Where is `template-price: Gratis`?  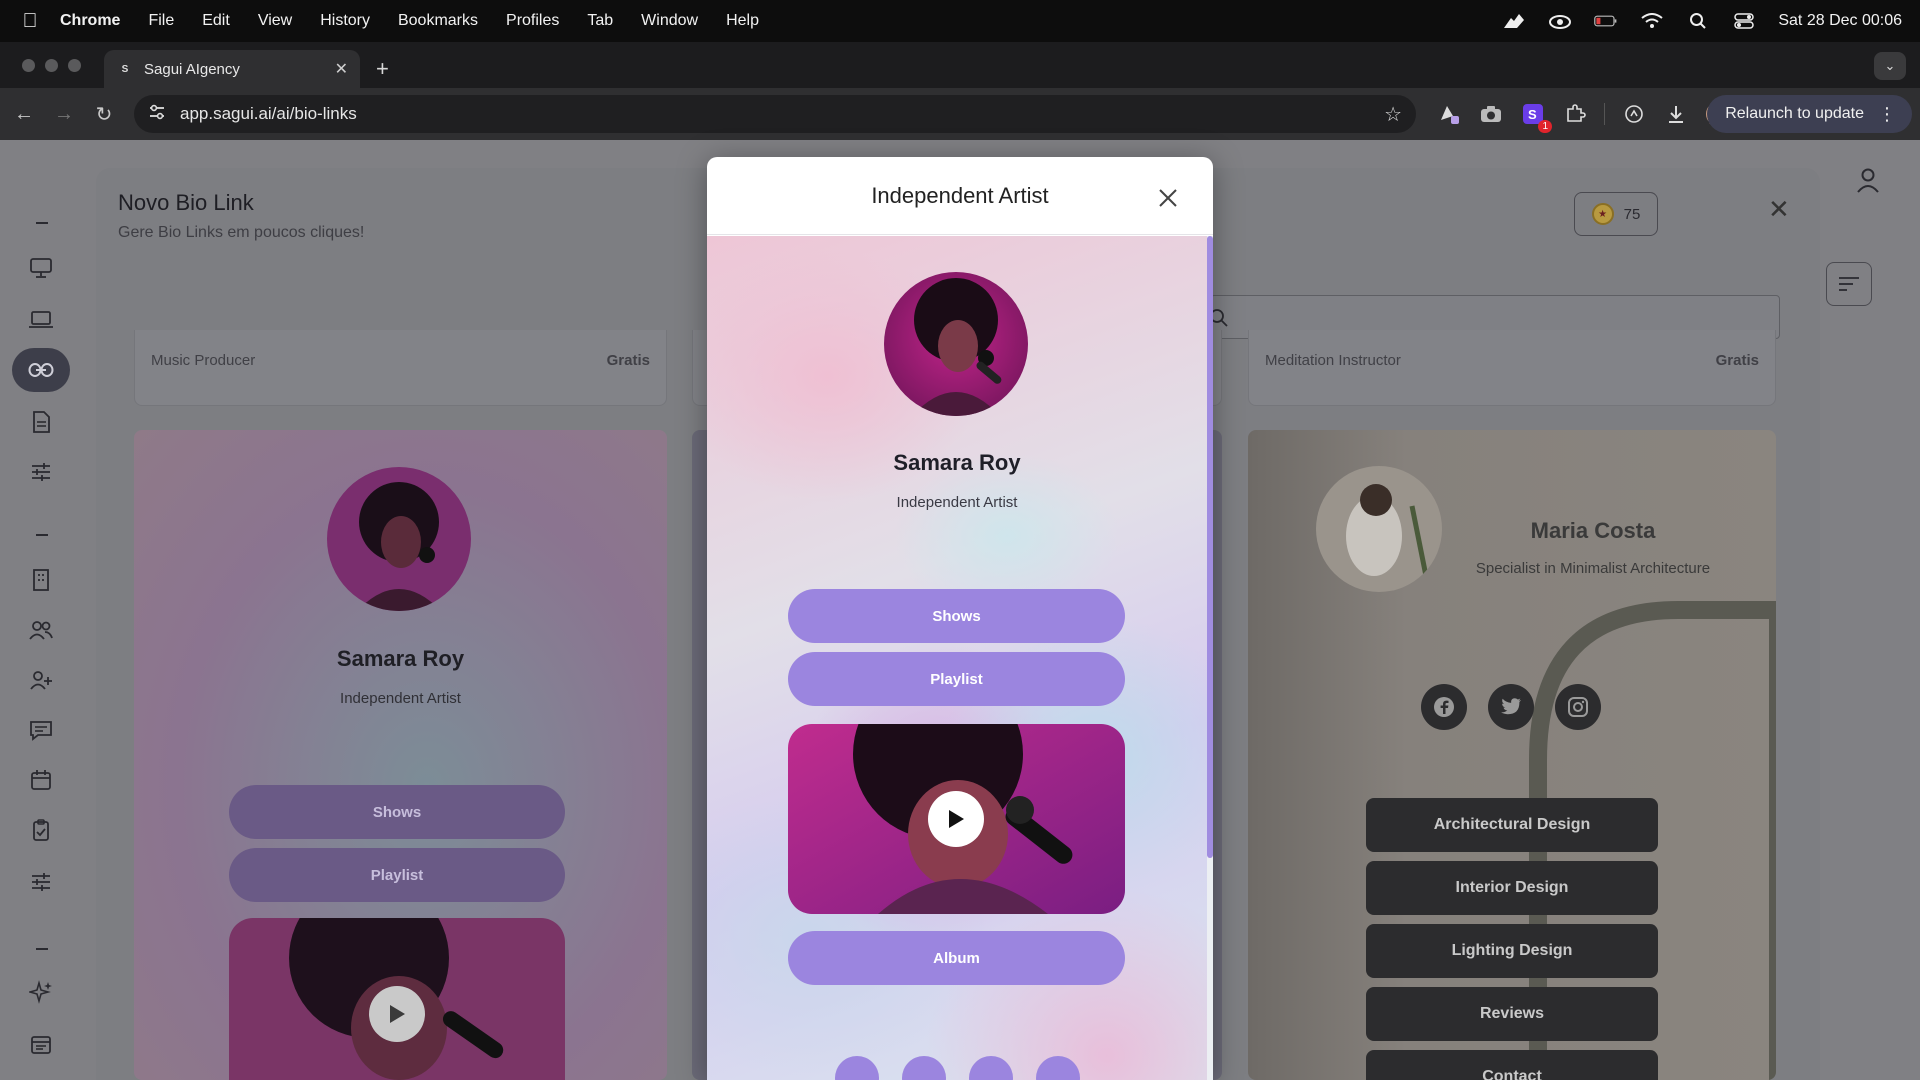 template-price: Gratis is located at coordinates (1737, 360).